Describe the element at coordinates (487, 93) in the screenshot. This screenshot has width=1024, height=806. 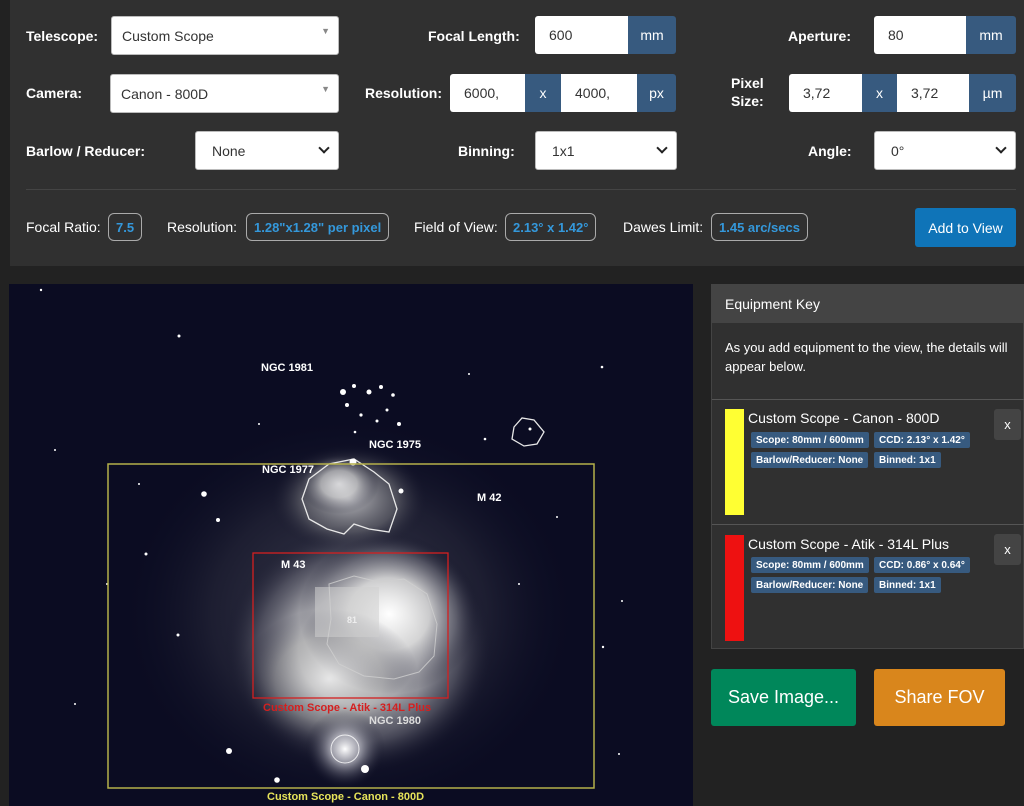
I see `resolution-width-input: 6000,` at that location.